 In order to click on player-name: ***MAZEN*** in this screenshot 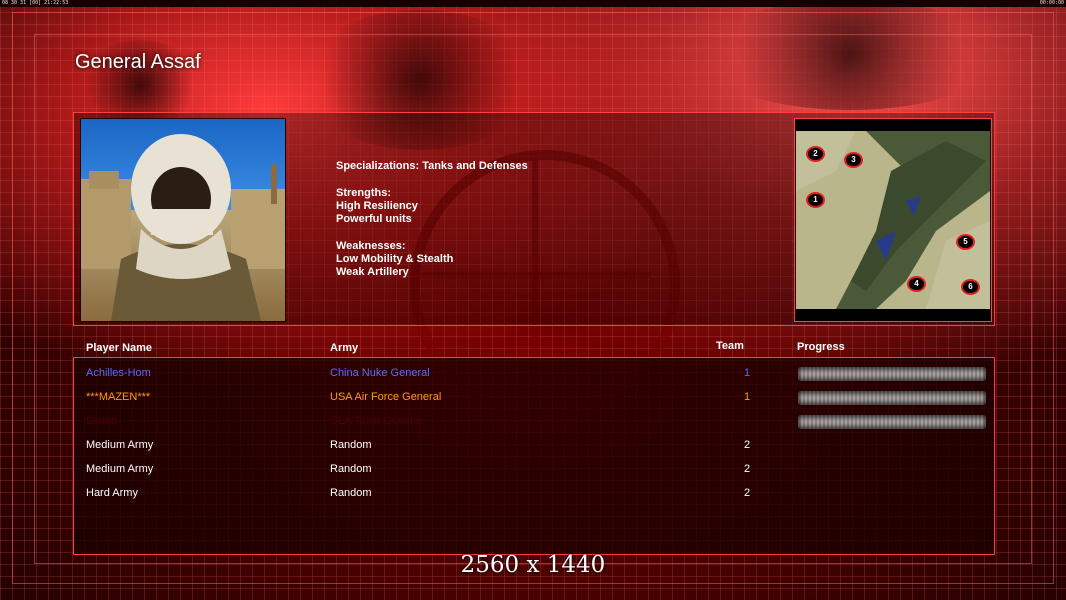, I will do `click(118, 397)`.